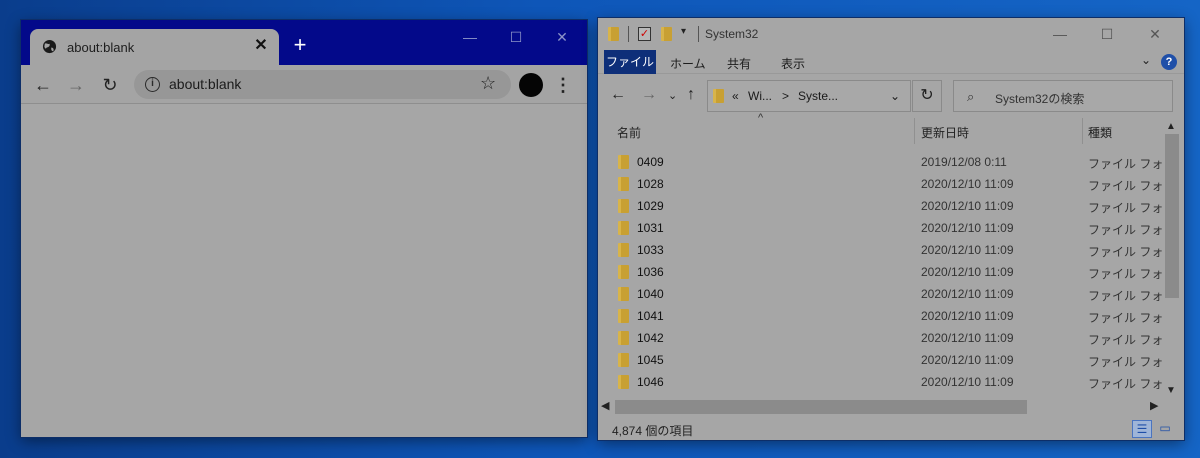 This screenshot has height=458, width=1200. What do you see at coordinates (630, 62) in the screenshot?
I see `ribbon-tab-file: ファイル` at bounding box center [630, 62].